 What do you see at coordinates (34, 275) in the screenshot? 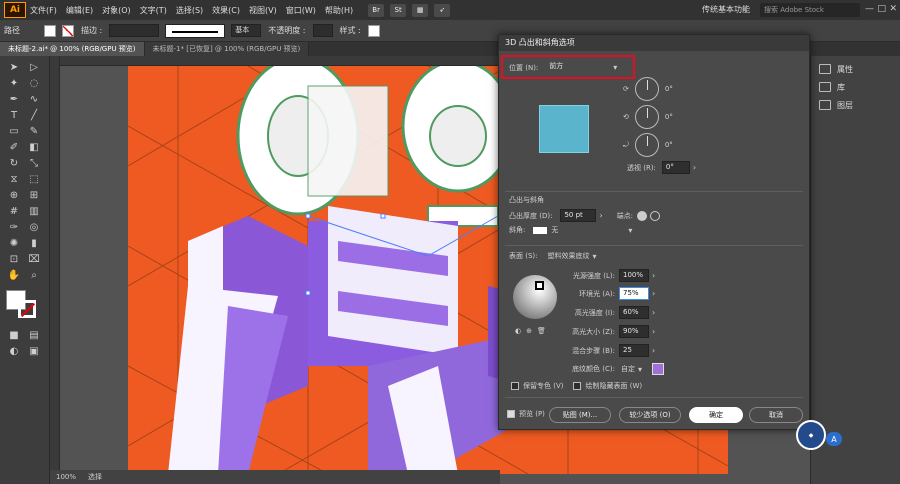
I see `zoom-tool-icon: ⌕` at bounding box center [34, 275].